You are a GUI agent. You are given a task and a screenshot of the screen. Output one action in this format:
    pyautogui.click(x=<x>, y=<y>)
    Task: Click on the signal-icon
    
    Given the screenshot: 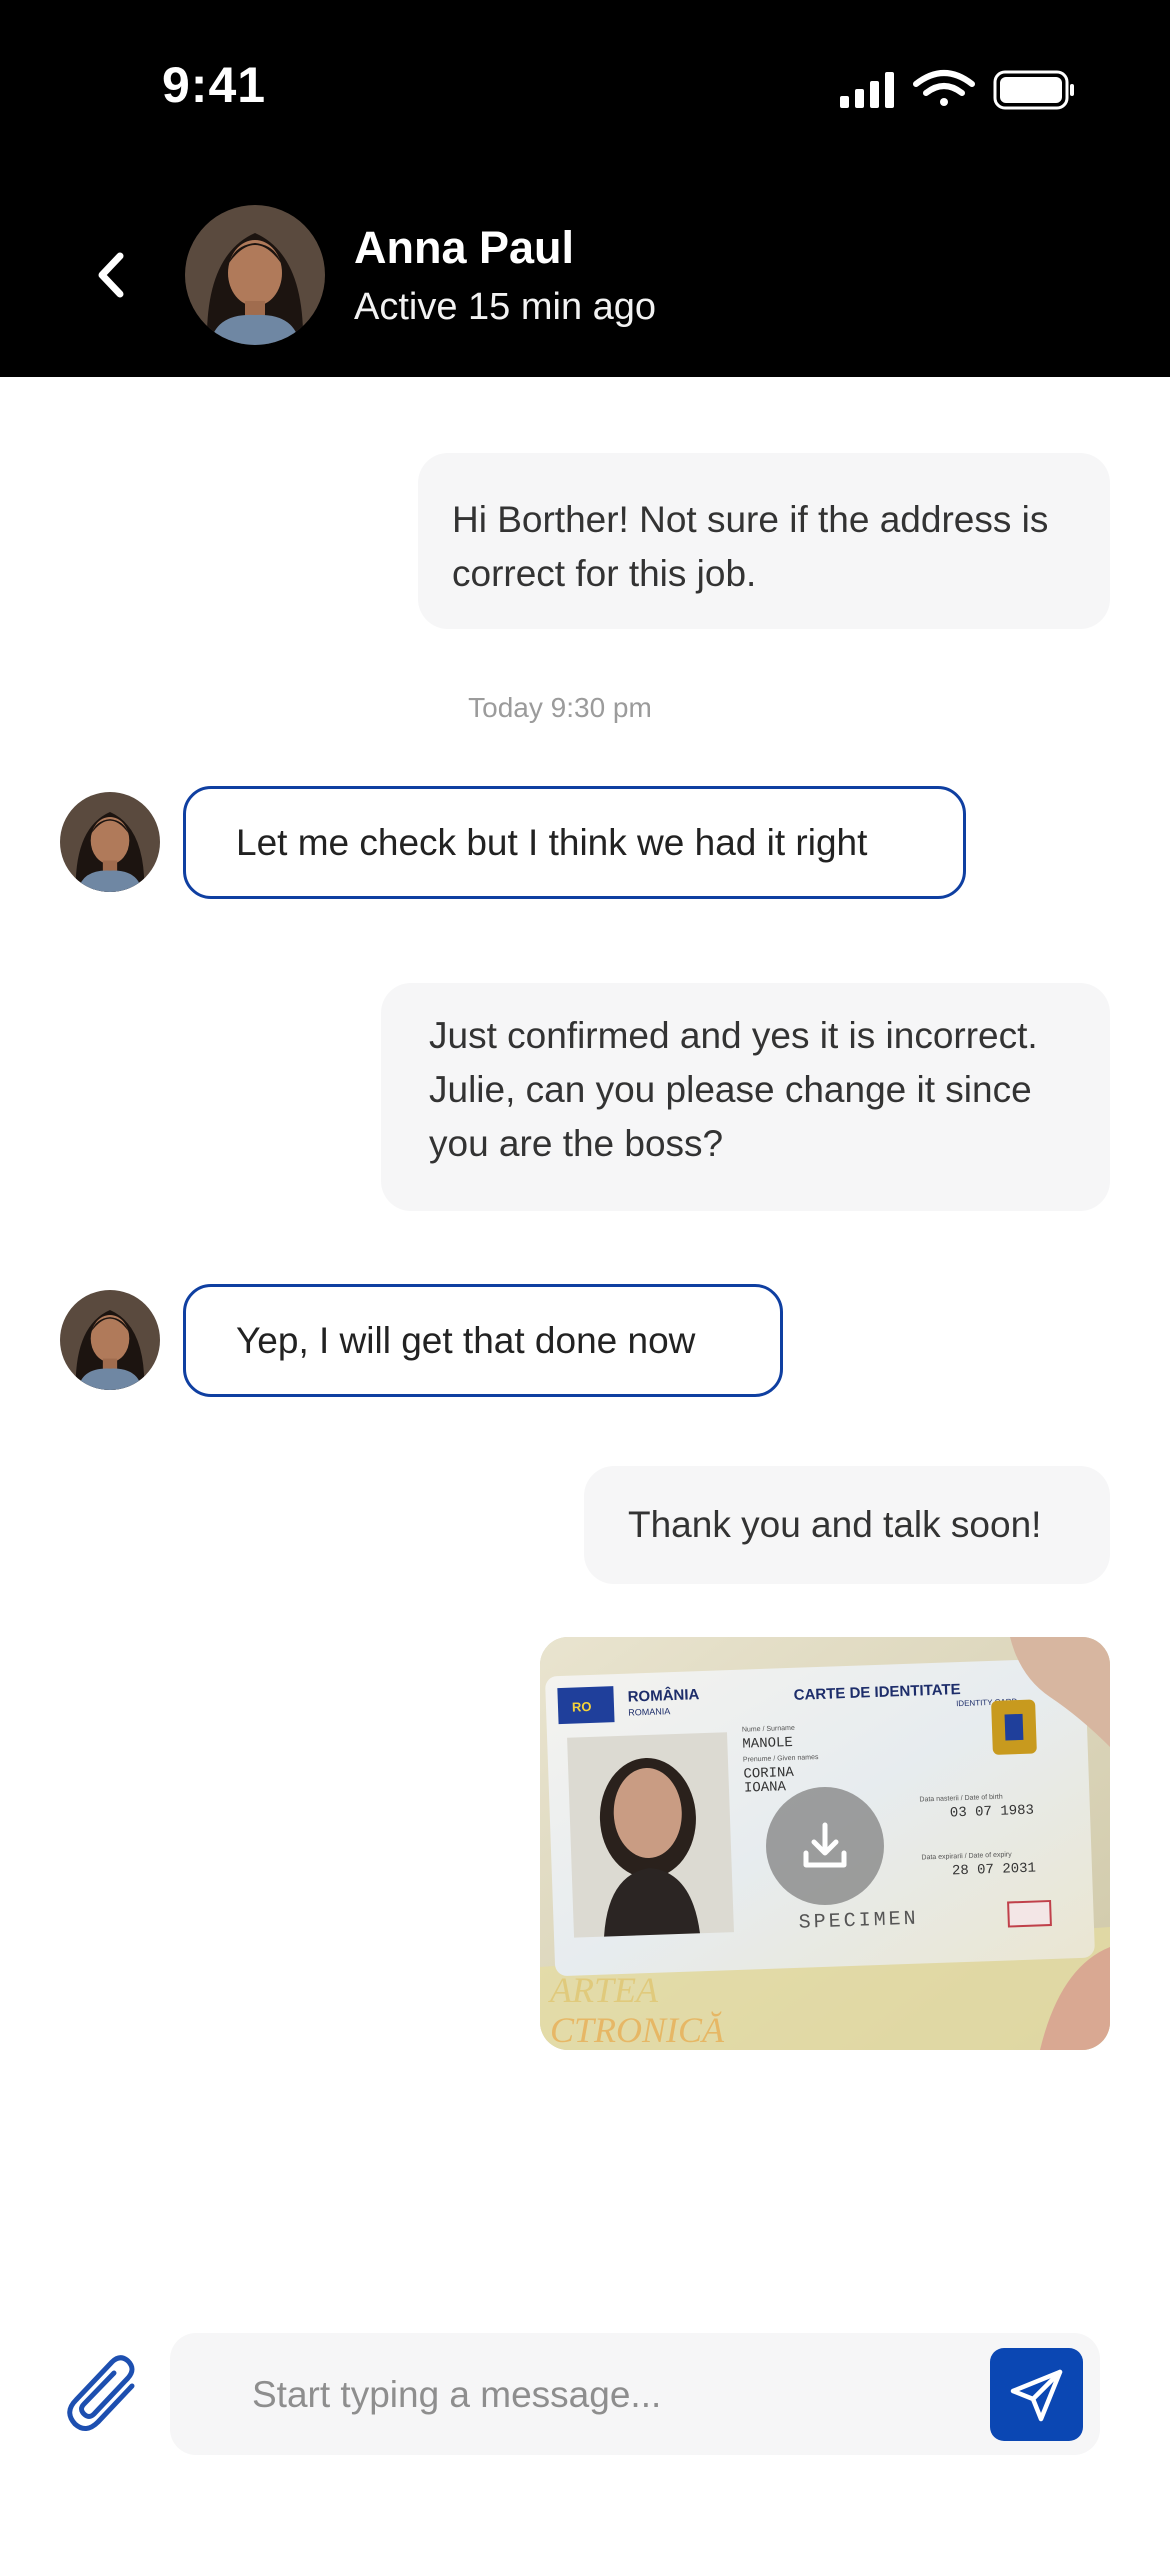 What is the action you would take?
    pyautogui.click(x=867, y=90)
    